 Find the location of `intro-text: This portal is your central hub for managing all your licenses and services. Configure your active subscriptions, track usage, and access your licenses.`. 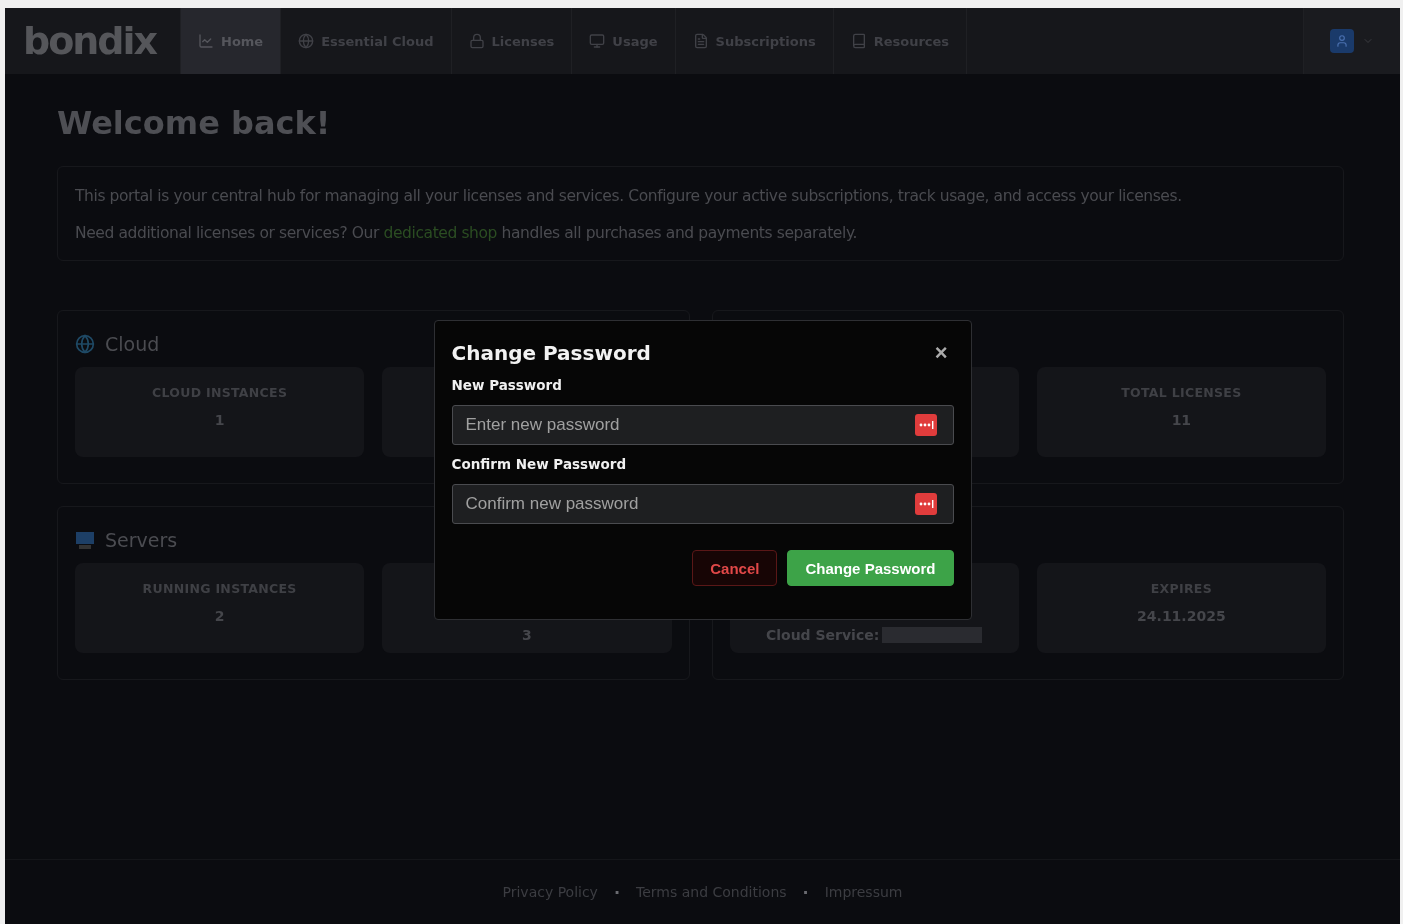

intro-text: This portal is your central hub for managing all your licenses and services. Configure your active subscriptions, track usage, and access your licenses. is located at coordinates (629, 196).